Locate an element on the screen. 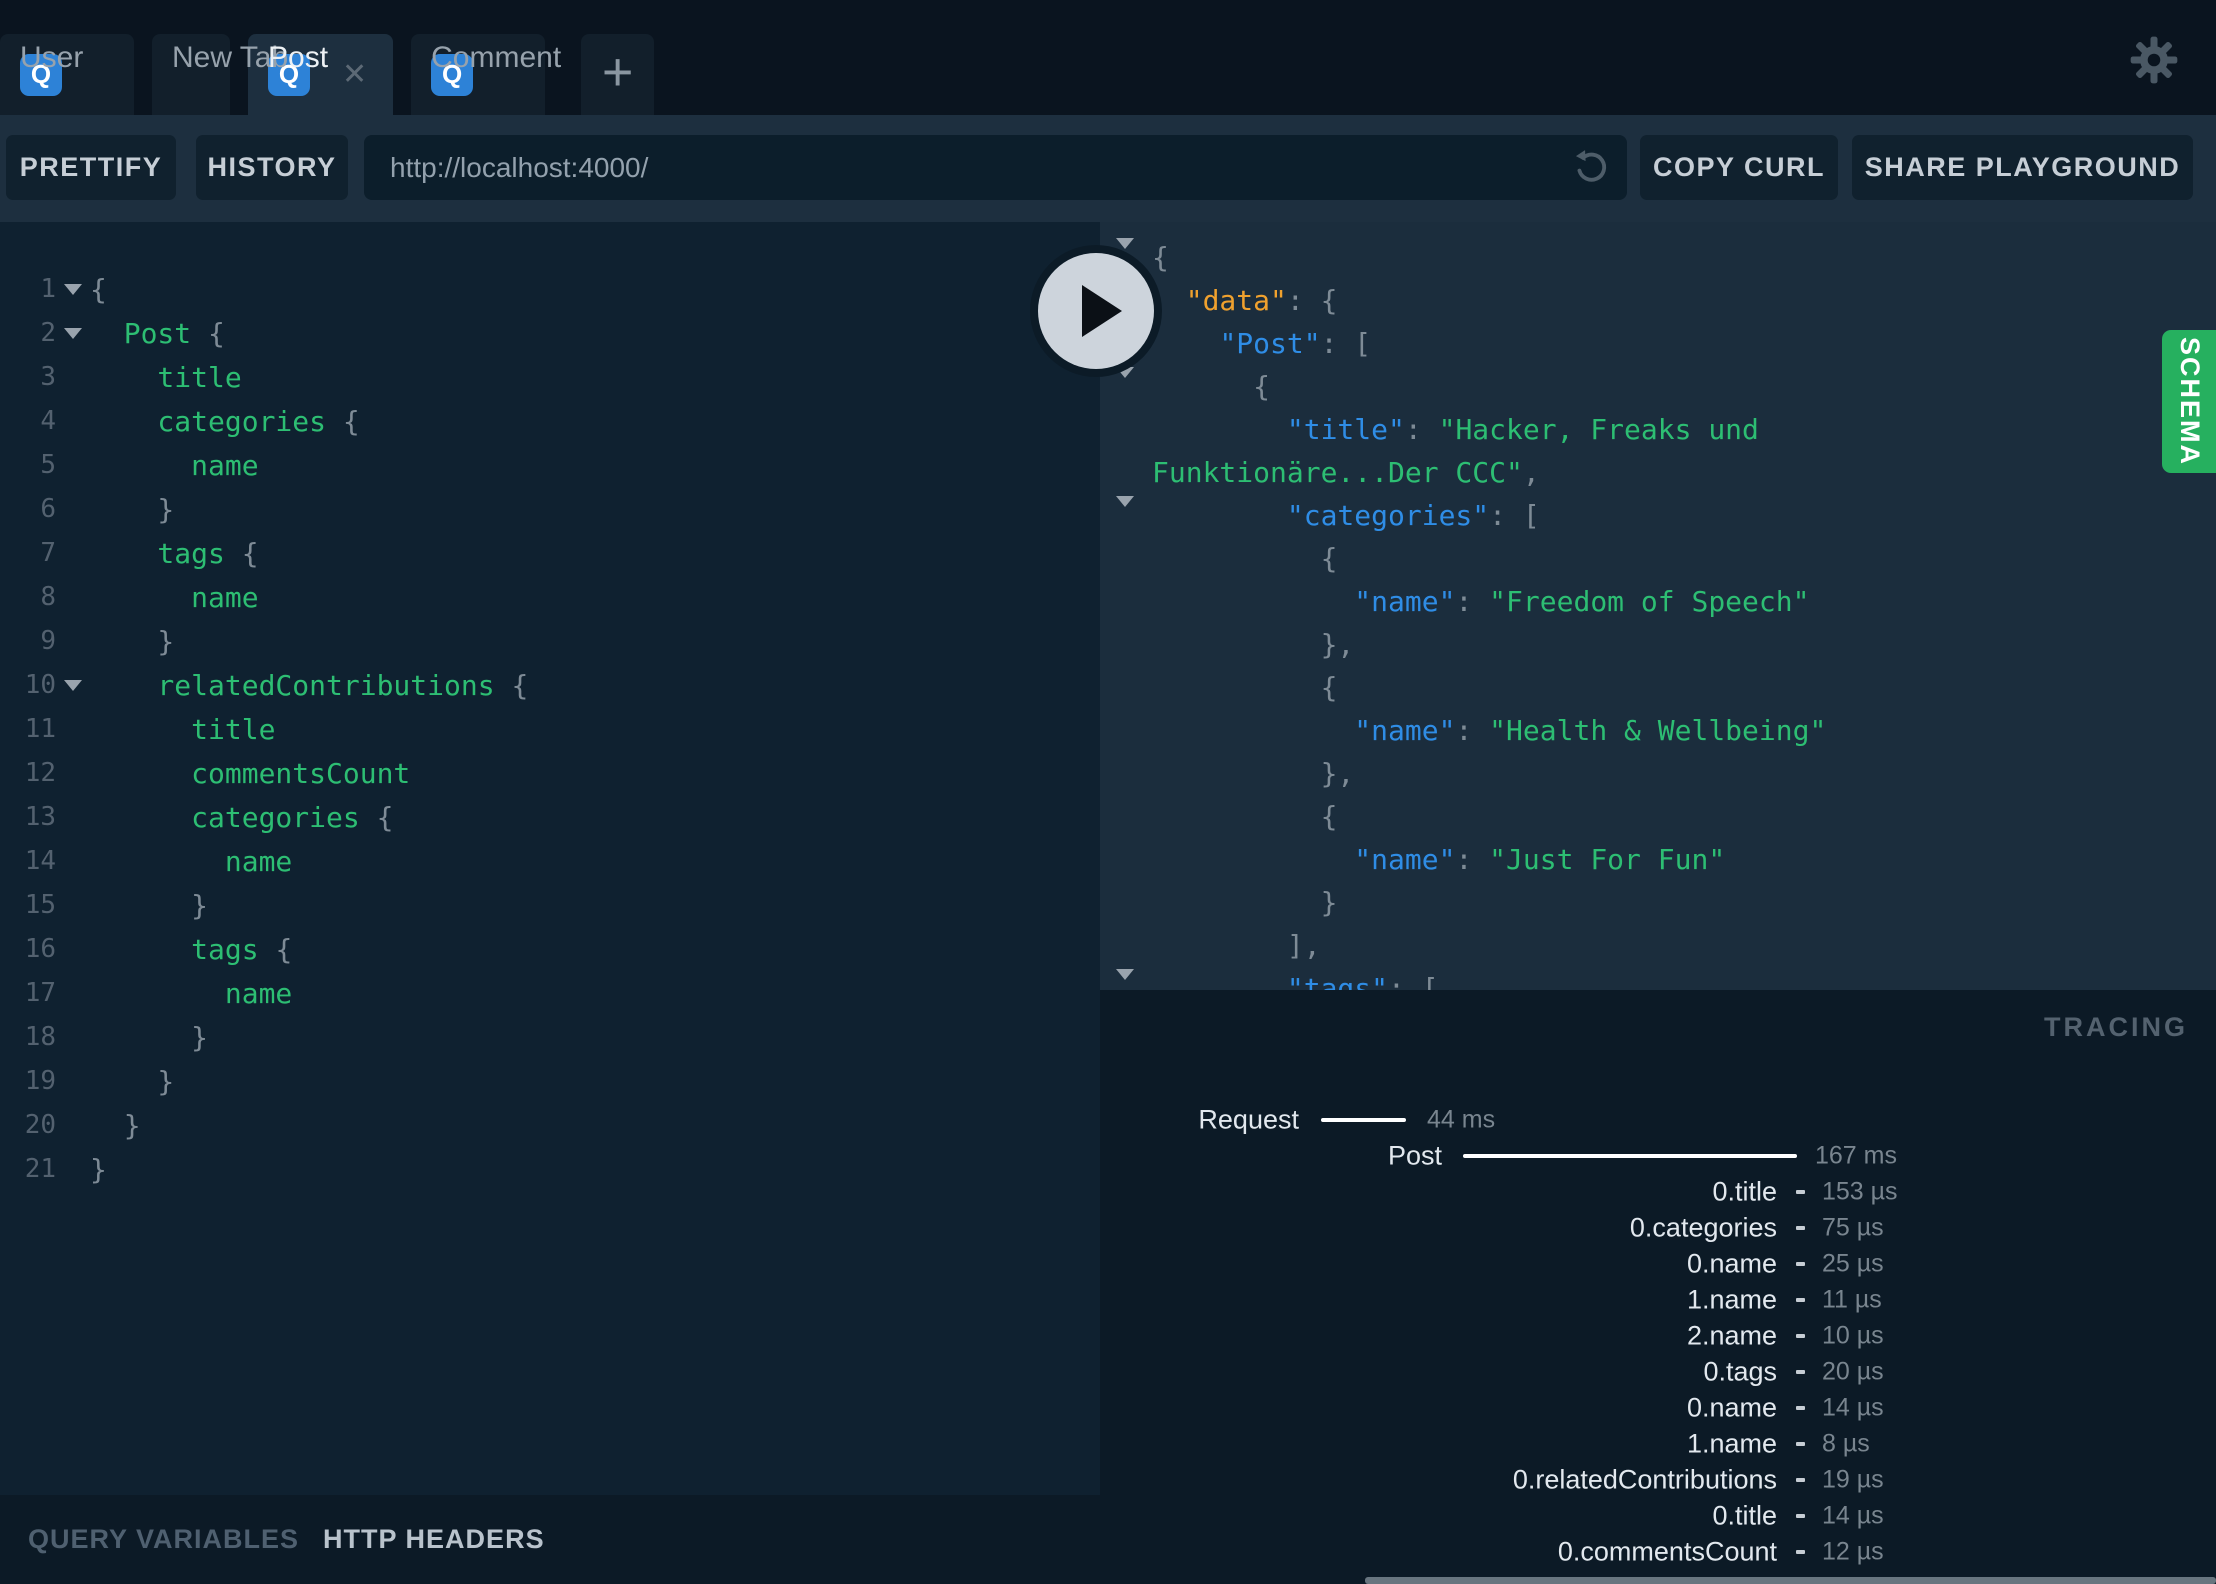 Image resolution: width=2216 pixels, height=1584 pixels. query-variables-tab: QUERY VARIABLES is located at coordinates (163, 1539).